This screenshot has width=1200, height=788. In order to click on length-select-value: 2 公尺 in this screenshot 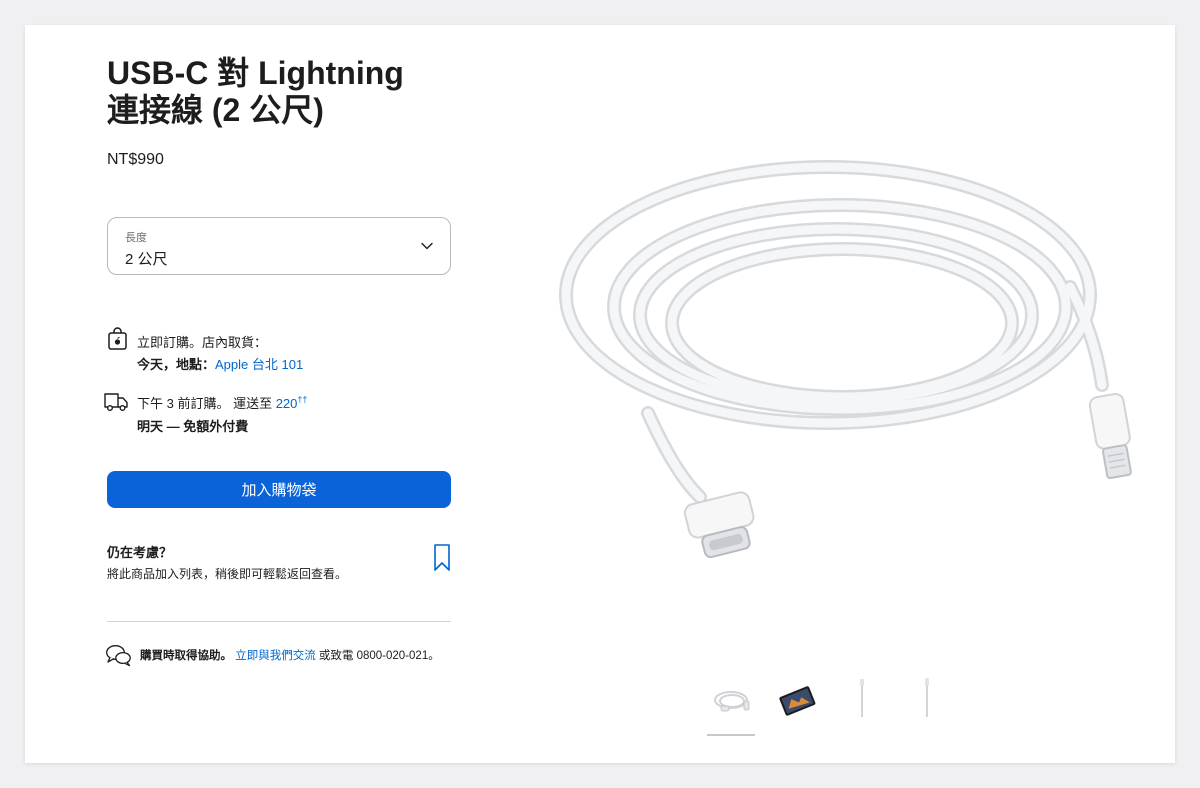, I will do `click(146, 259)`.